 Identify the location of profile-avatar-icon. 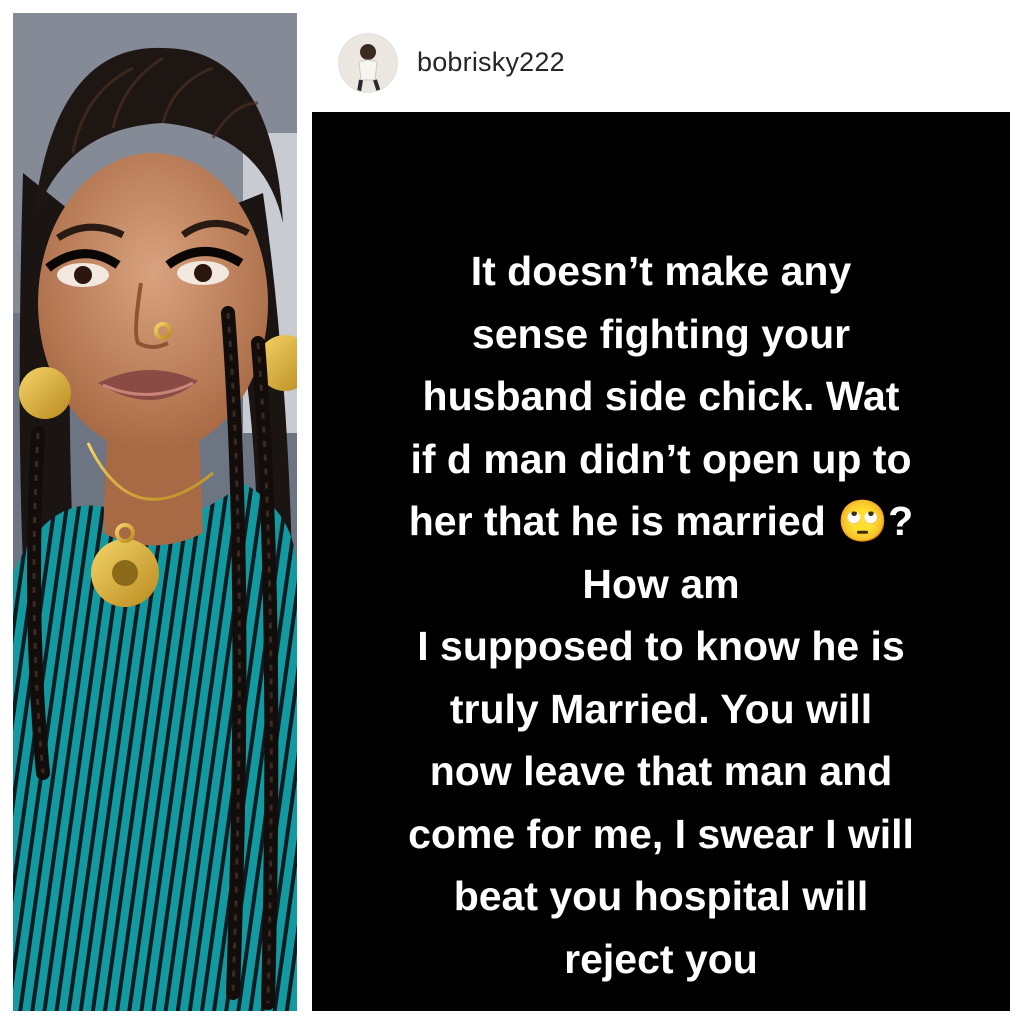
(368, 63).